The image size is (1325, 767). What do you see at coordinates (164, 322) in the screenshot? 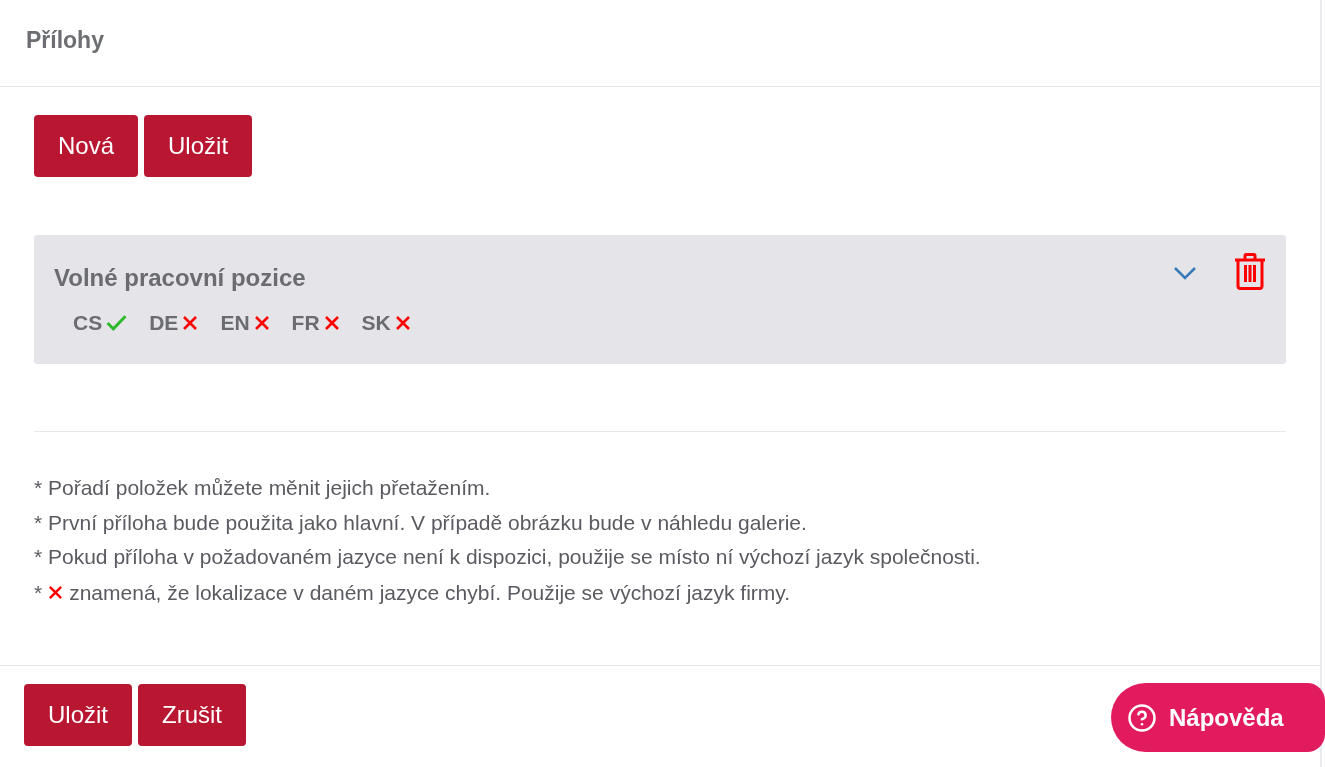
I see `language-code: DE` at bounding box center [164, 322].